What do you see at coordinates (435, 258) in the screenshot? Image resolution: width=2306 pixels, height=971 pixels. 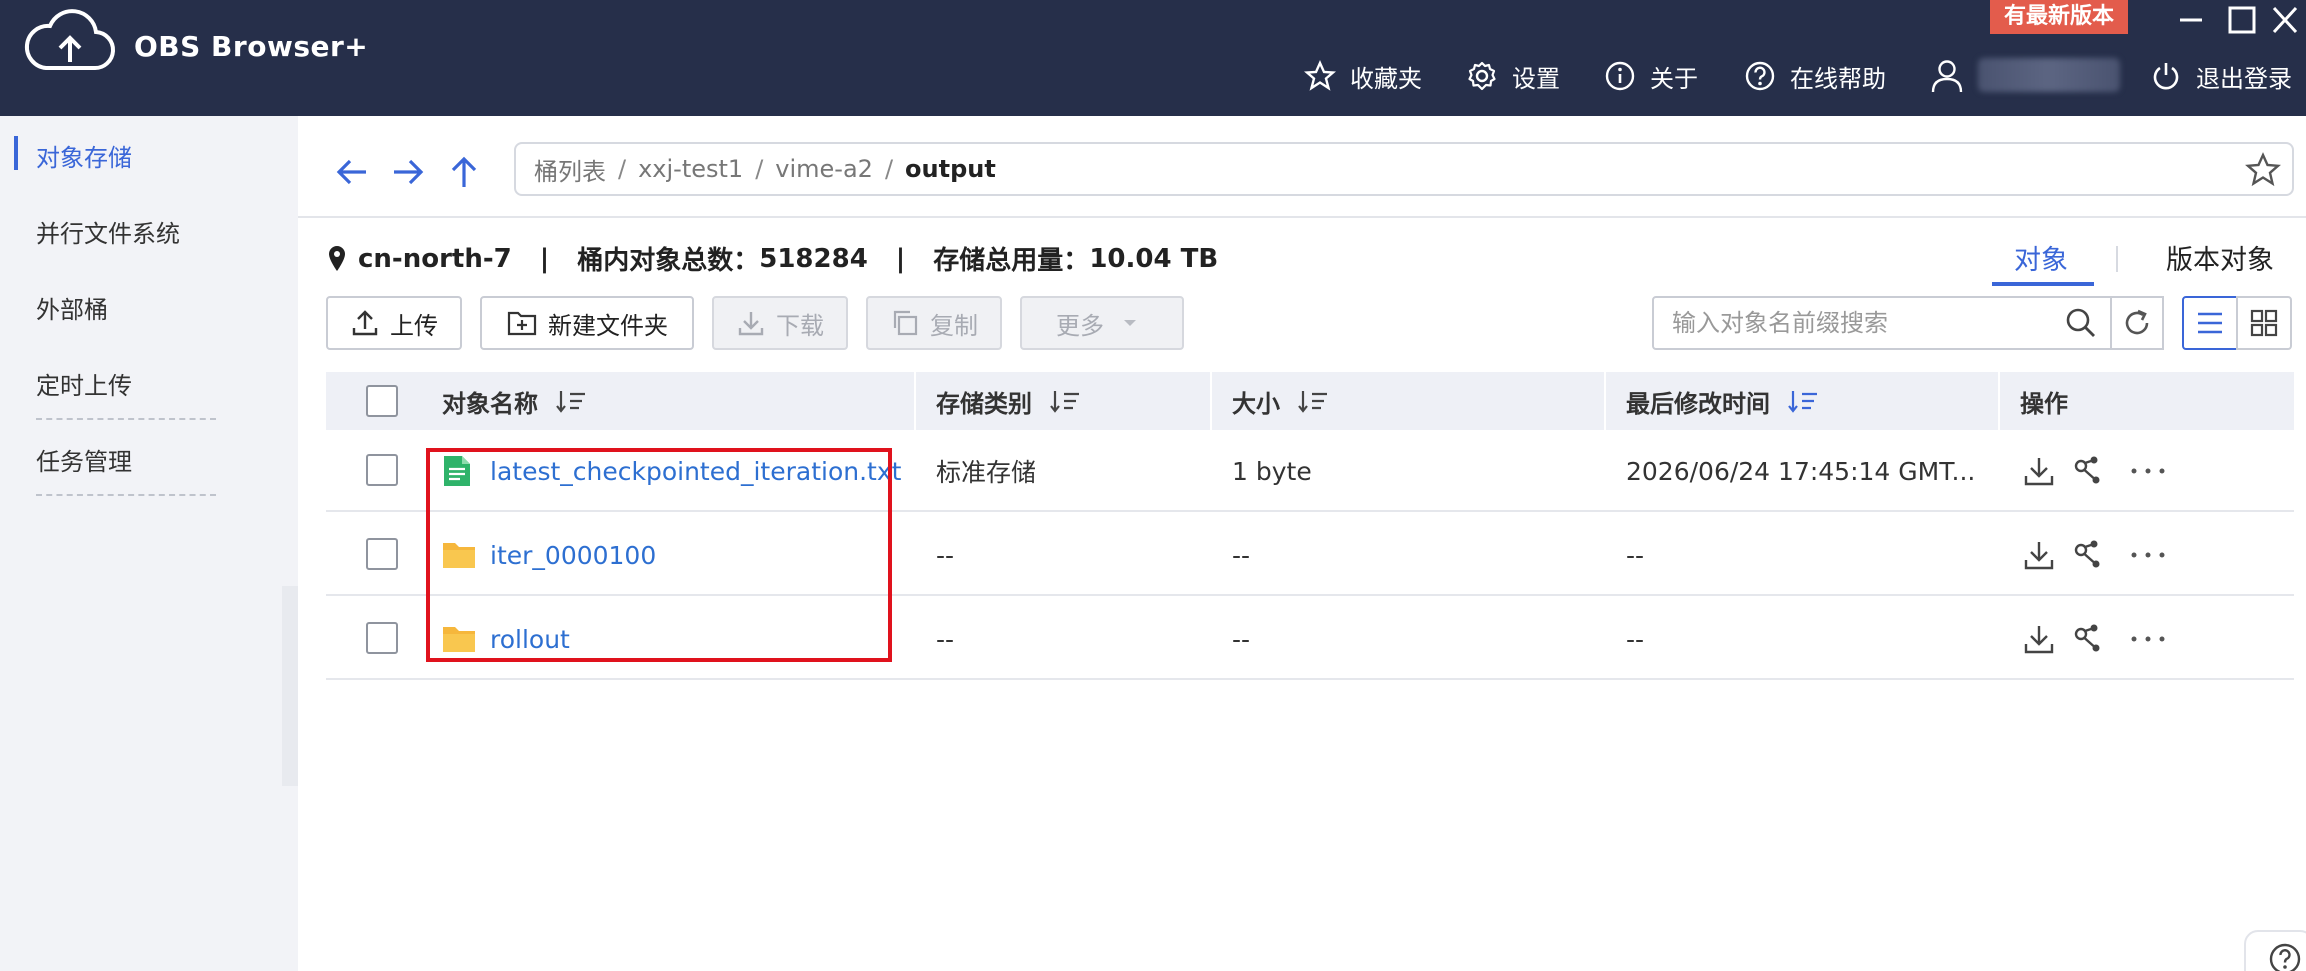 I see `region-label: cn-north-7` at bounding box center [435, 258].